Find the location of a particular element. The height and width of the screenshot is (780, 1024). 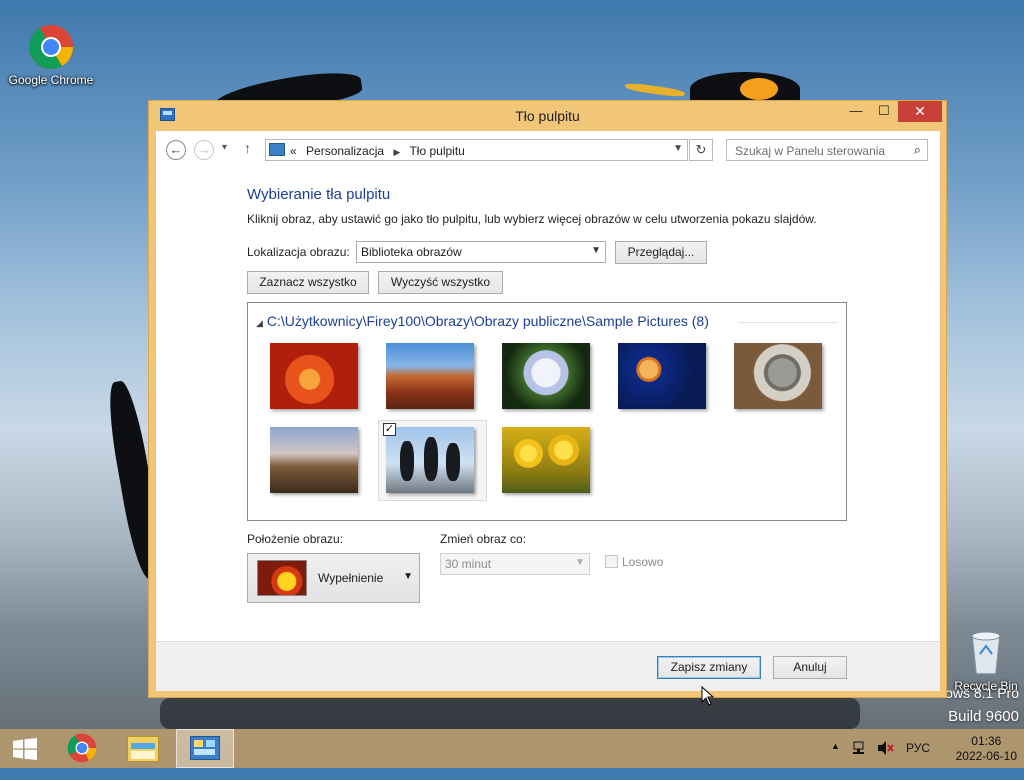

up-button: ↑ is located at coordinates (247, 148).